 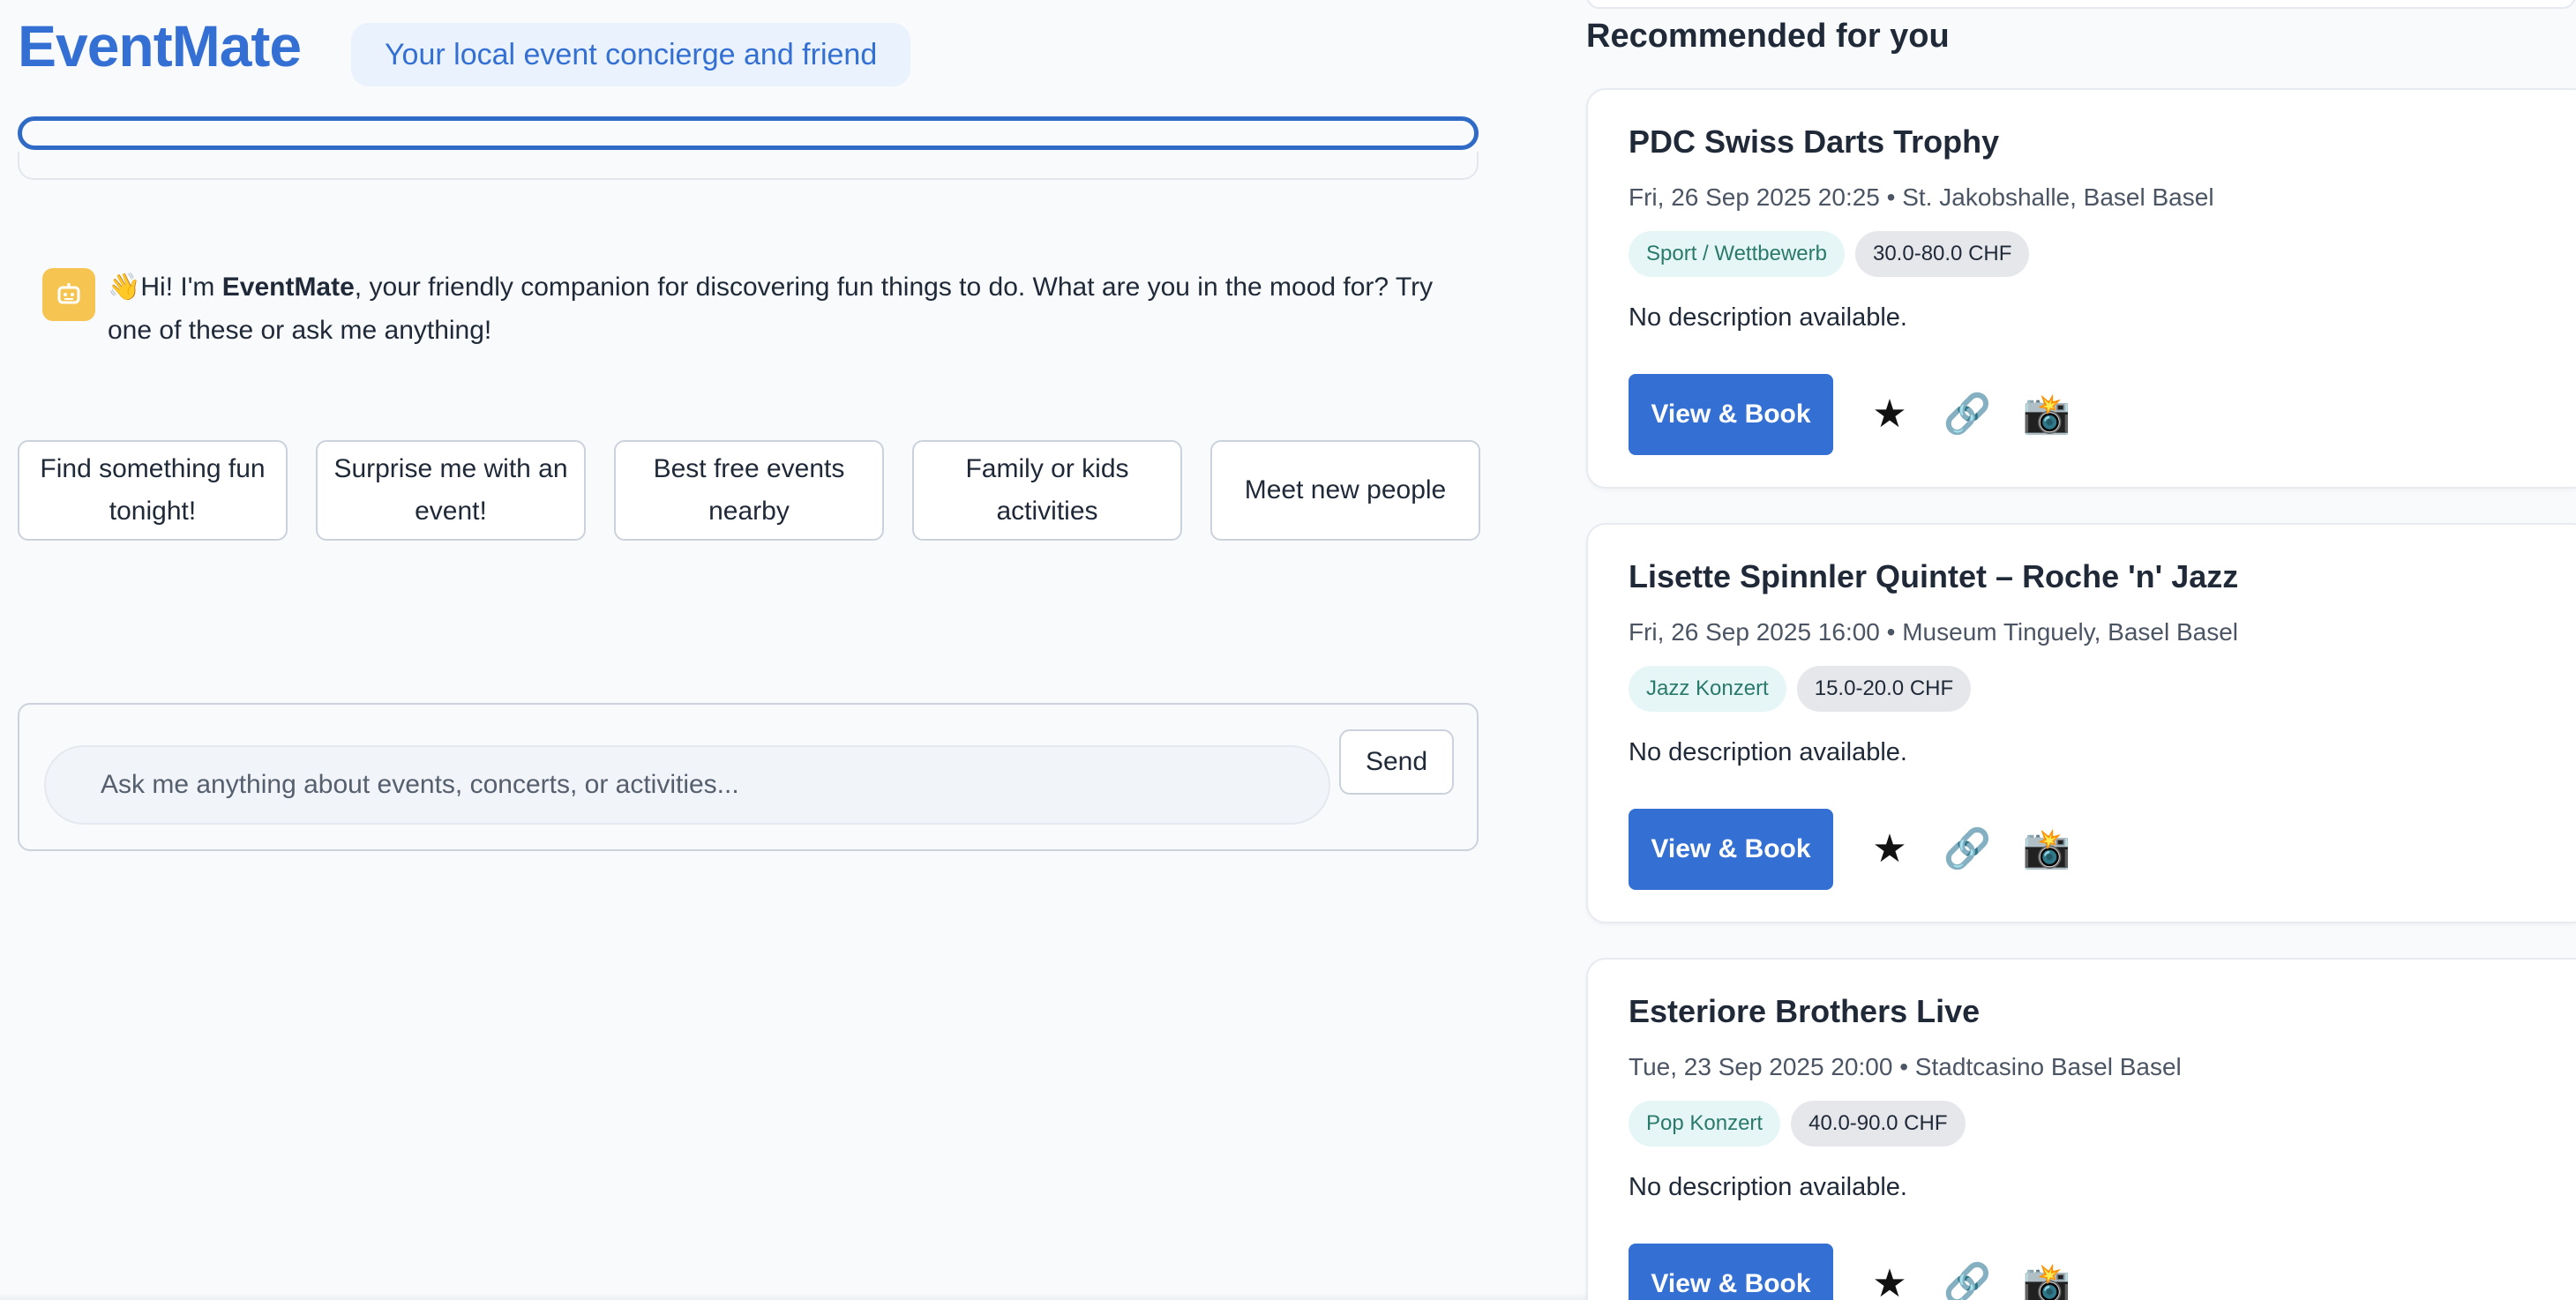 What do you see at coordinates (631, 55) in the screenshot?
I see `brand-tagline: Your local event concierge and friend` at bounding box center [631, 55].